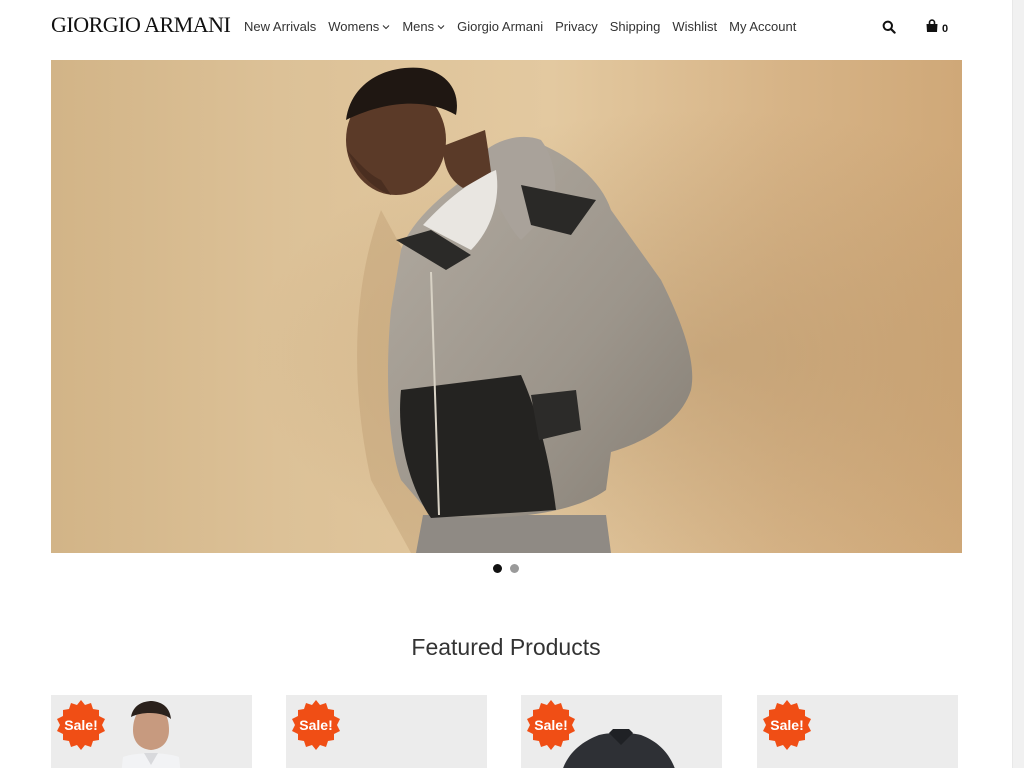 This screenshot has height=768, width=1024. I want to click on search-icon, so click(890, 28).